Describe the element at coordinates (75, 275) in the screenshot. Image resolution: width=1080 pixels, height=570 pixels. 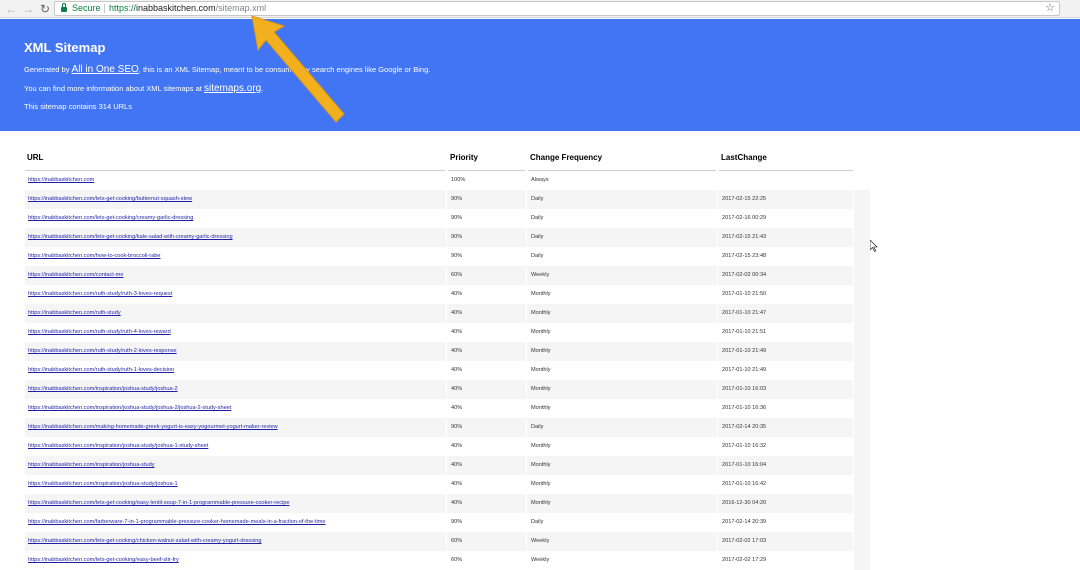
I see `url-link: https://inabbaskitchen.com/contact-me` at that location.